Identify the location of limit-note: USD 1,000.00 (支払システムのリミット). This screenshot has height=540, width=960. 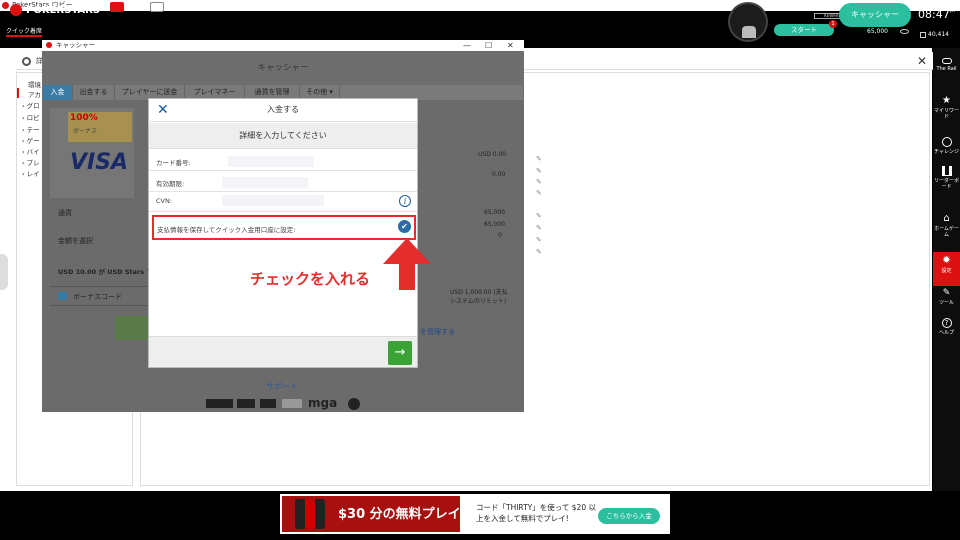
(479, 297).